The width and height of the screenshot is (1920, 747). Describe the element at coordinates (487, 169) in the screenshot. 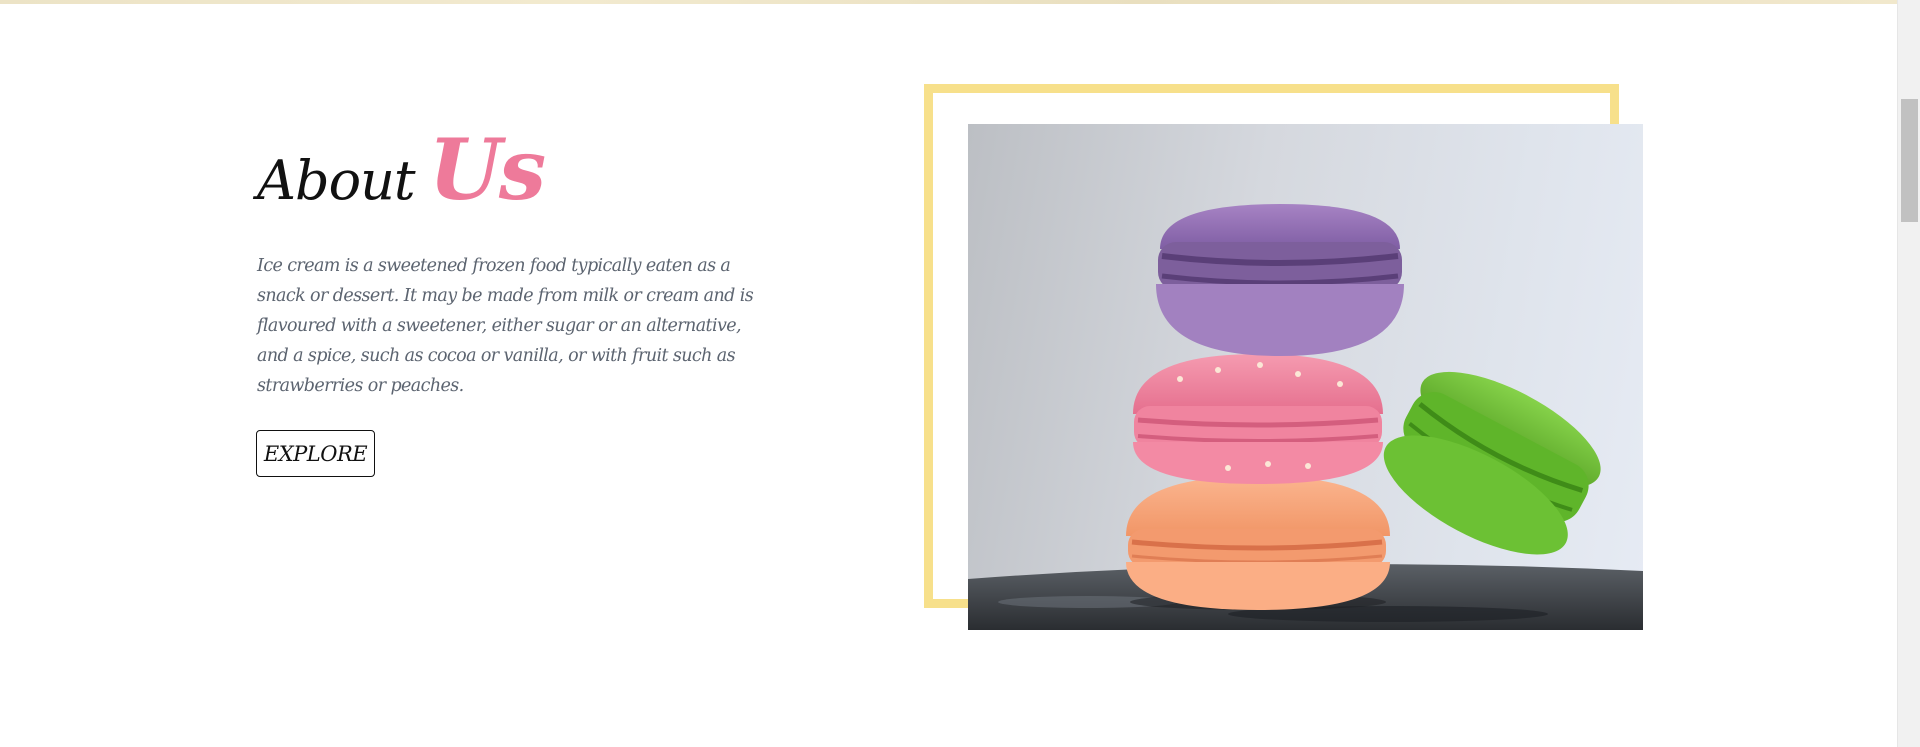

I see `about-title-accent-word: Us` at that location.